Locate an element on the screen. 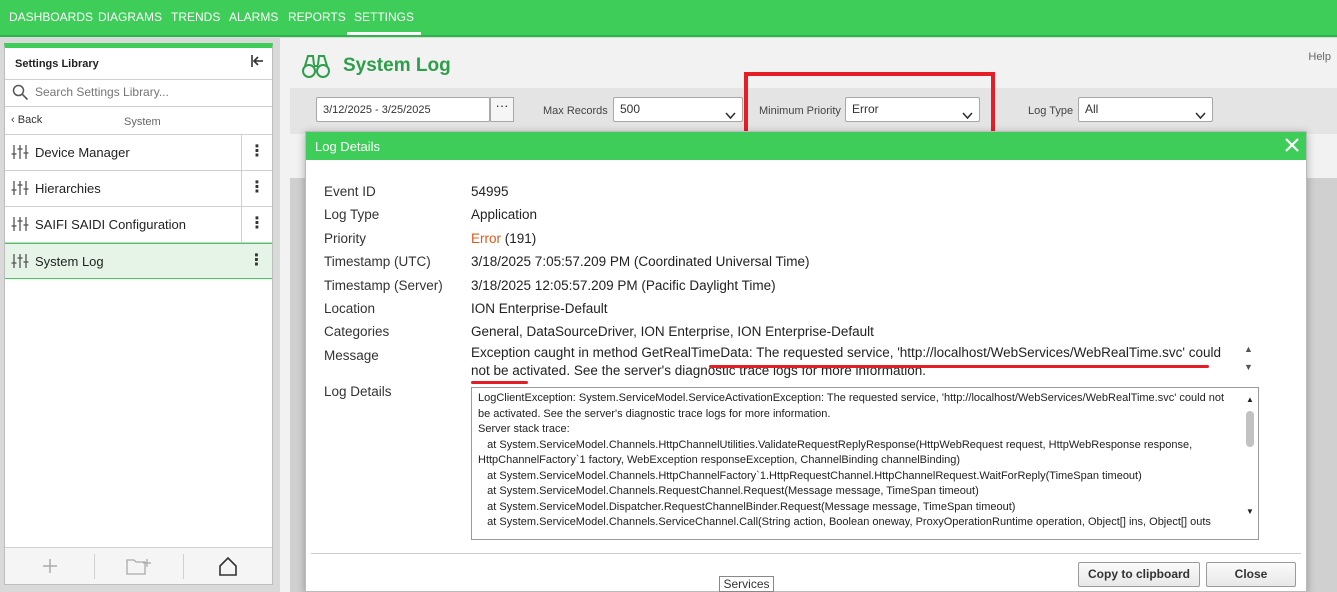 The height and width of the screenshot is (592, 1337). search-icon is located at coordinates (20, 94).